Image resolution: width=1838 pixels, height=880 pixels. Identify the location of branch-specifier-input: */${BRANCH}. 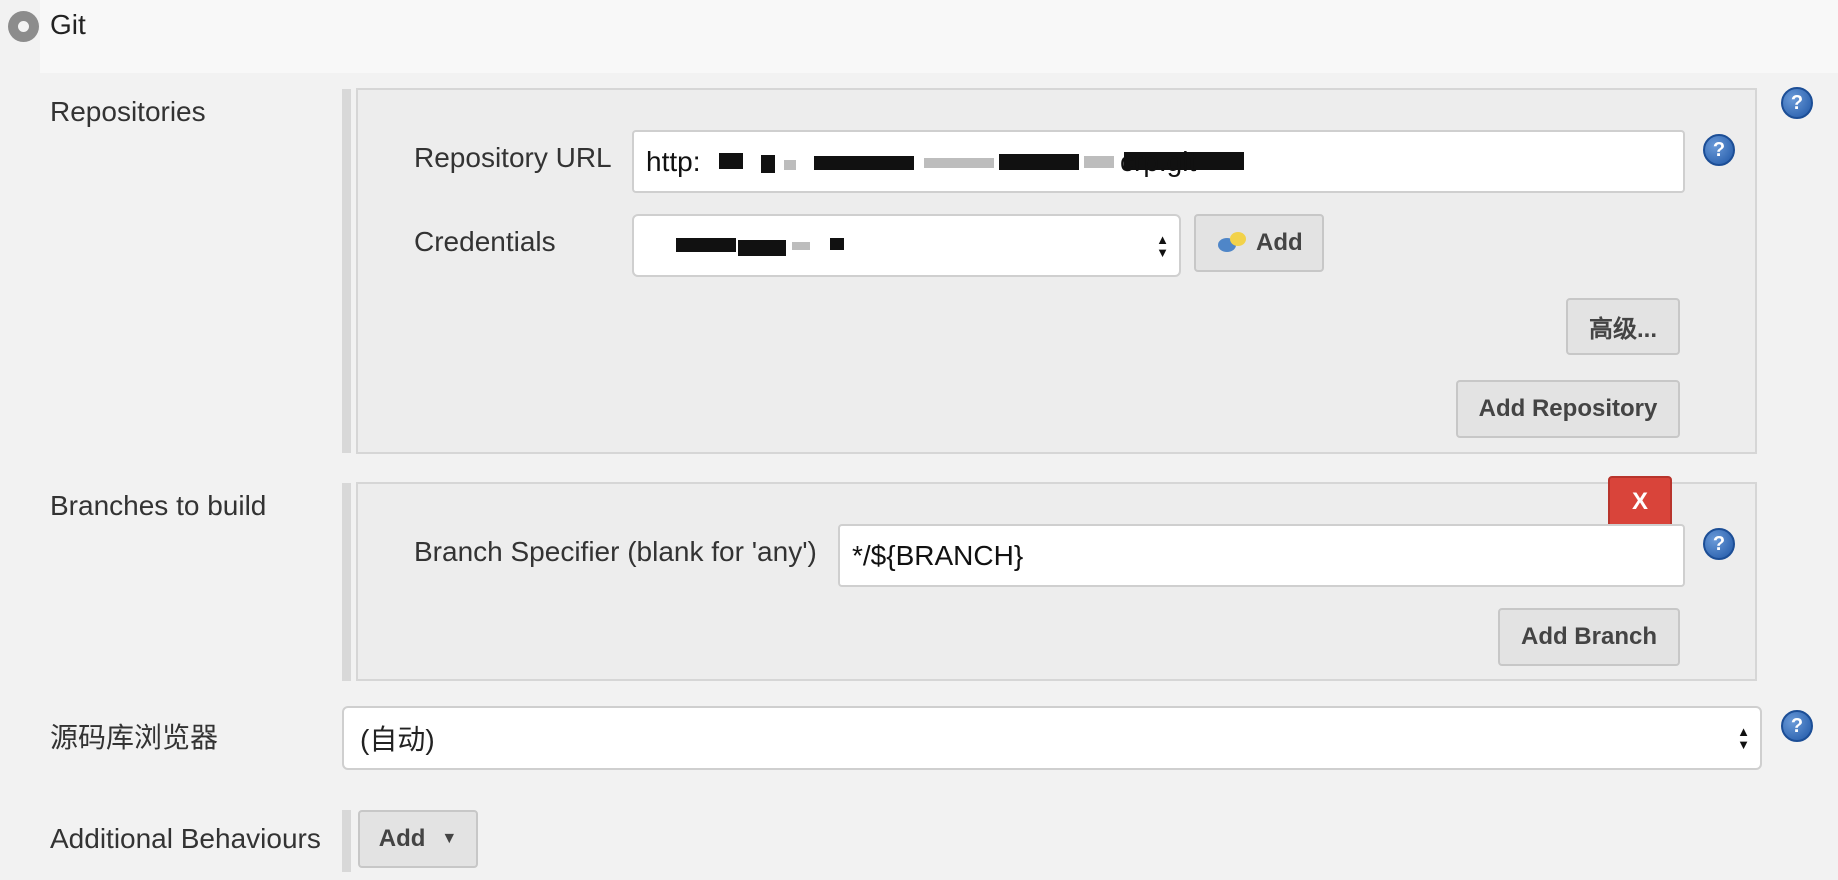
(1261, 555).